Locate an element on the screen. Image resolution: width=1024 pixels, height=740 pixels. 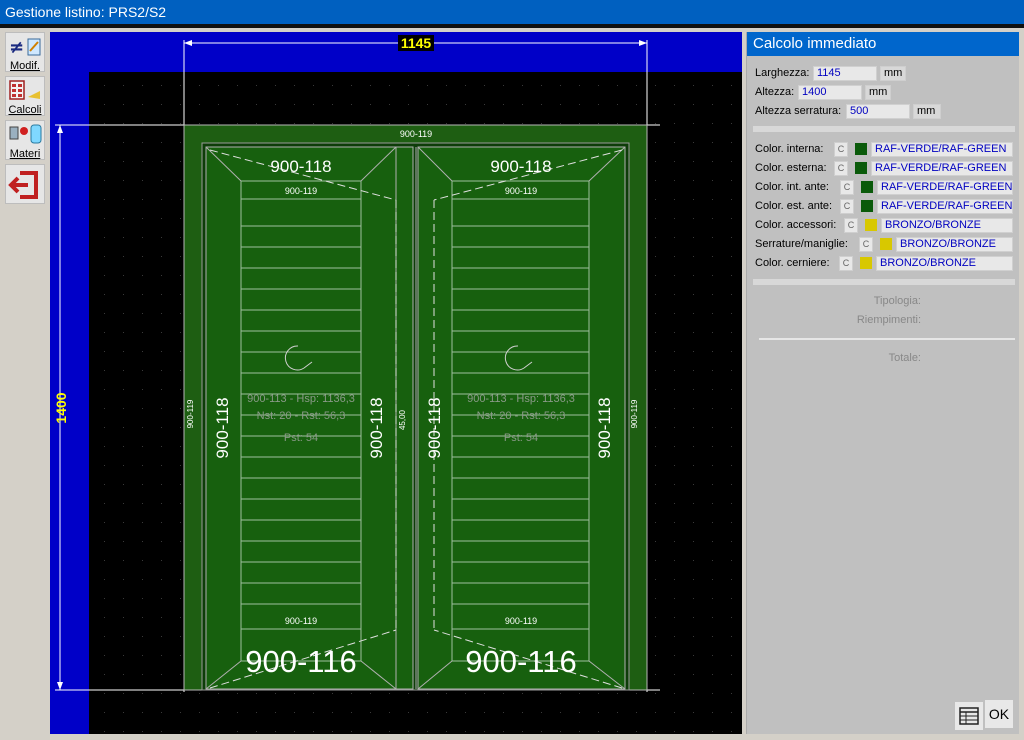
exit-button is located at coordinates (25, 184).